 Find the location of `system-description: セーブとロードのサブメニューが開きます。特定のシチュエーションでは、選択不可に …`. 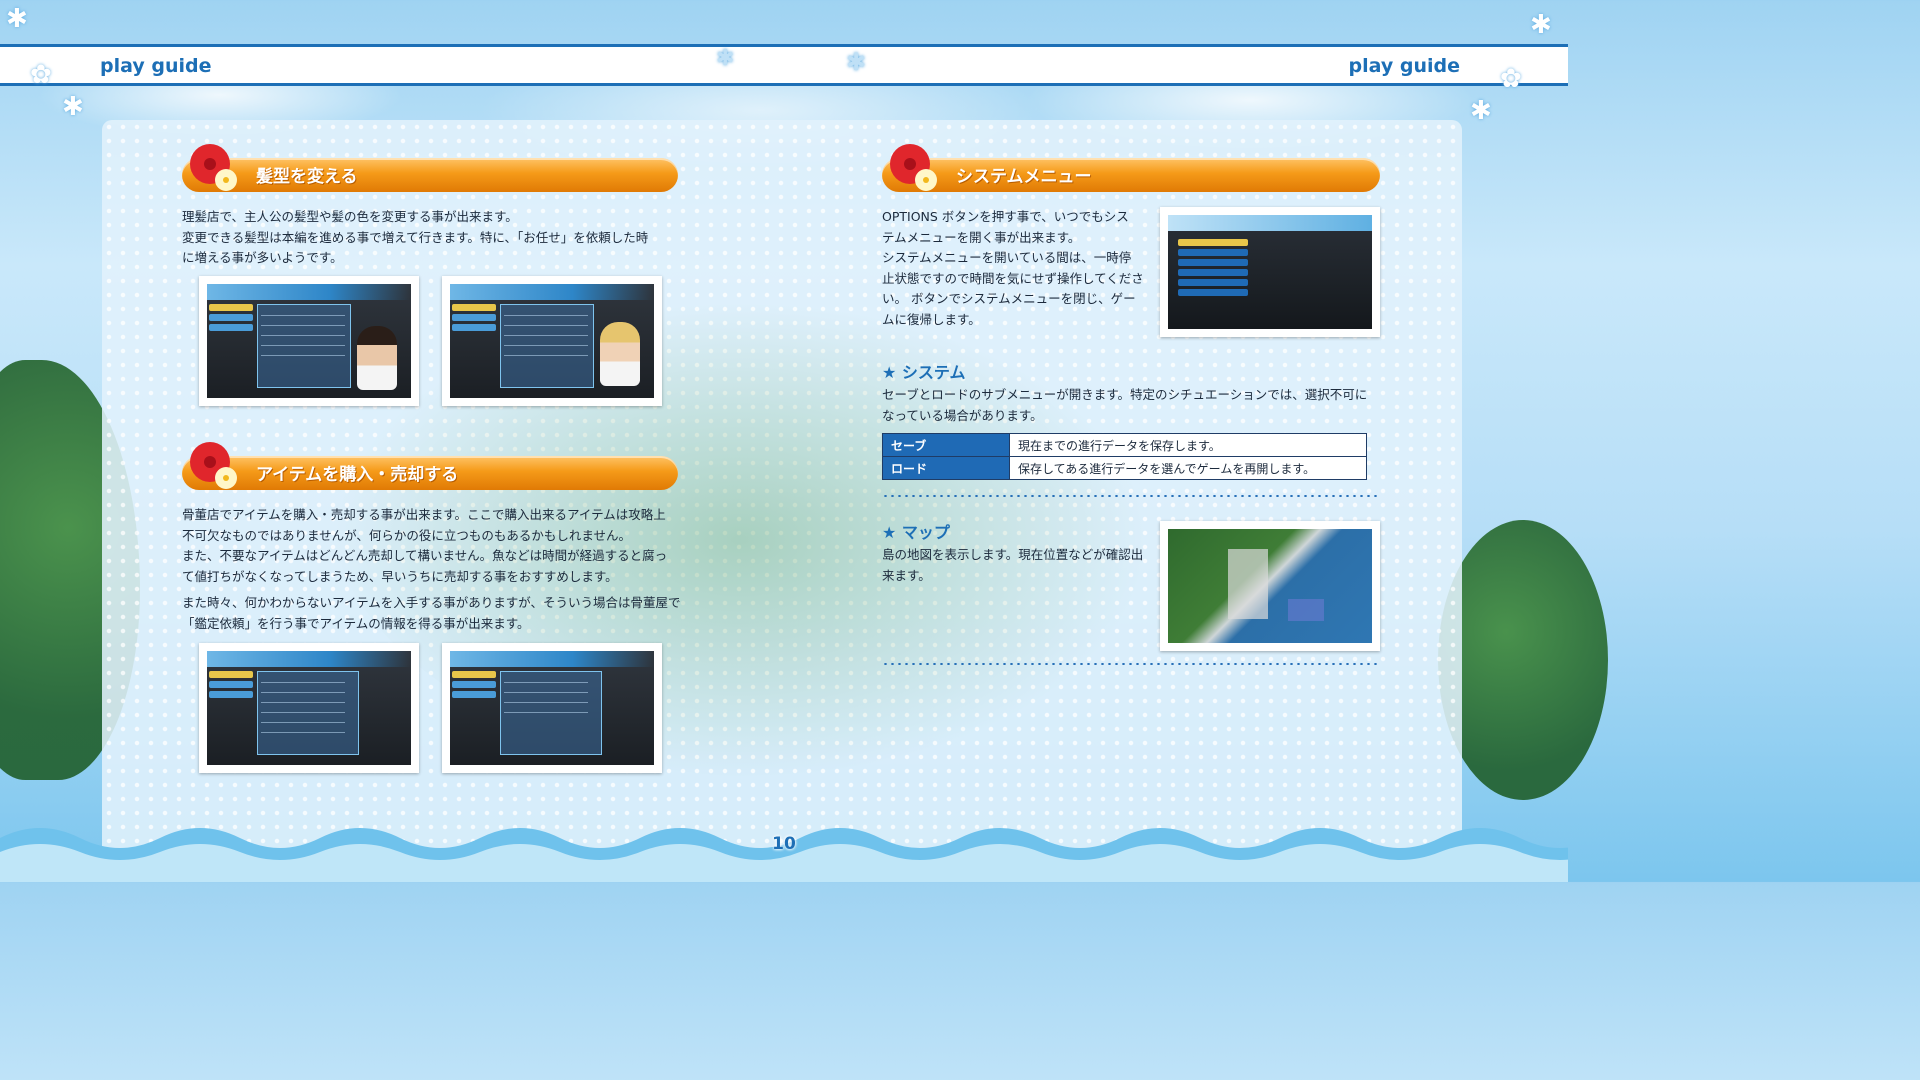

system-description: セーブとロードのサブメニューが開きます。特定のシチュエーションでは、選択不可に … is located at coordinates (1124, 405).